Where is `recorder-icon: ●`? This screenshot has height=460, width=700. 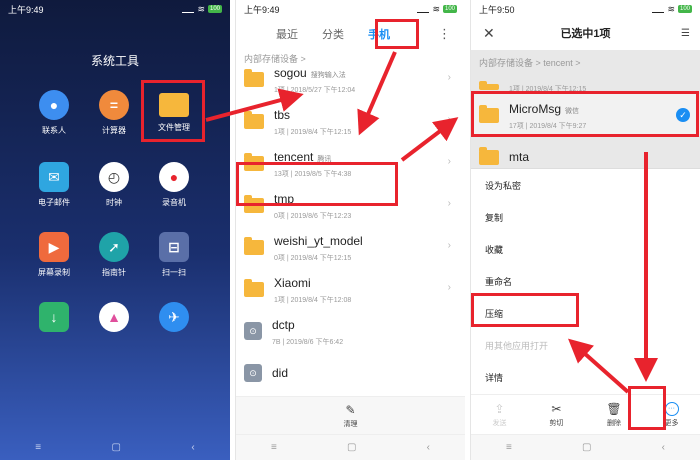
recorder-icon: ● is located at coordinates (174, 177).